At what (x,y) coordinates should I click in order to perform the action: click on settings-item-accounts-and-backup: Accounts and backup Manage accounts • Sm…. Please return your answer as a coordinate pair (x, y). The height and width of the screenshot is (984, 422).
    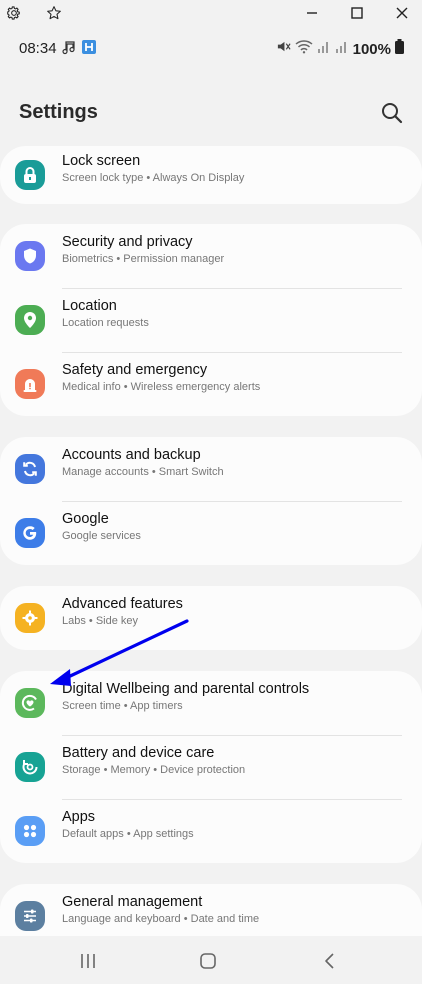
    Looking at the image, I should click on (211, 469).